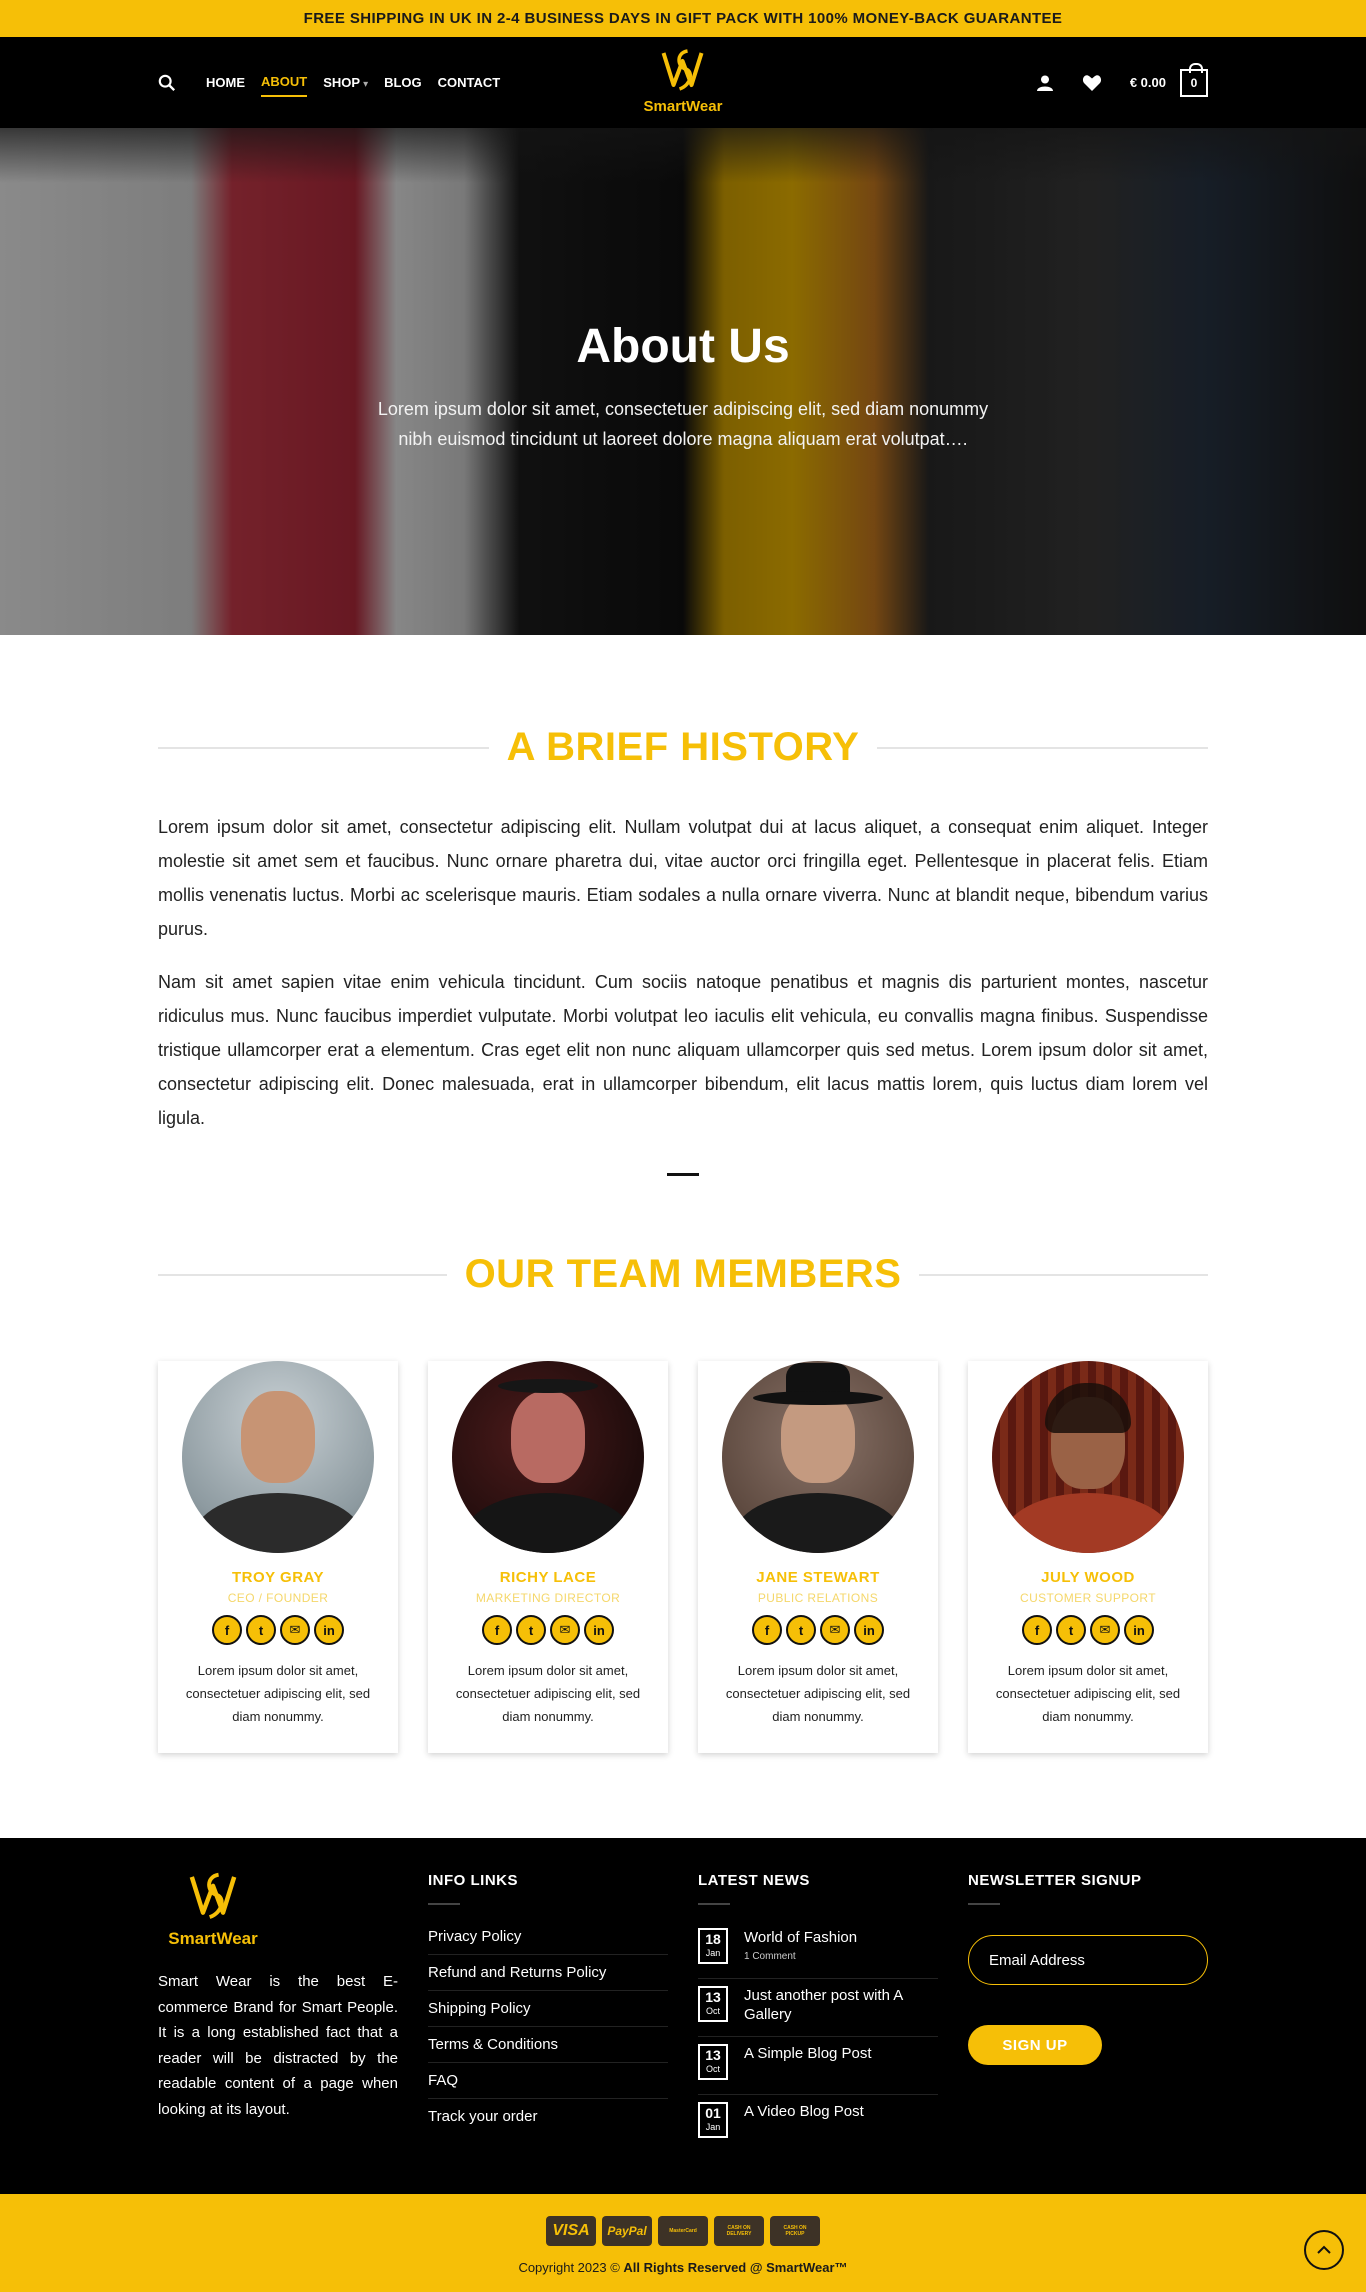 Image resolution: width=1366 pixels, height=2292 pixels. I want to click on footer-link: Terms & Conditions, so click(548, 2045).